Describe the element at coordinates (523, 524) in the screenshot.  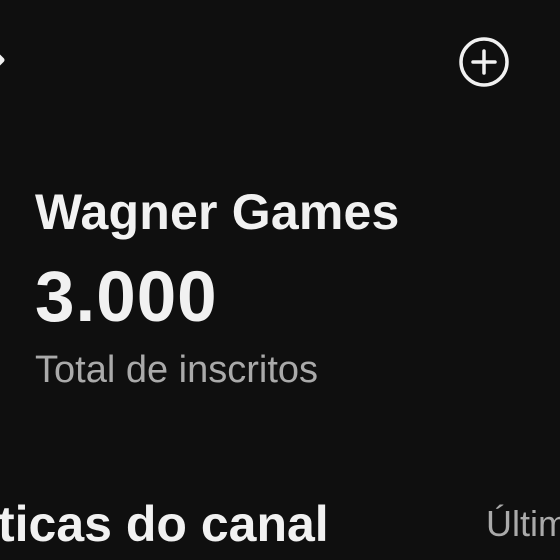
I see `period-selector: Últim` at that location.